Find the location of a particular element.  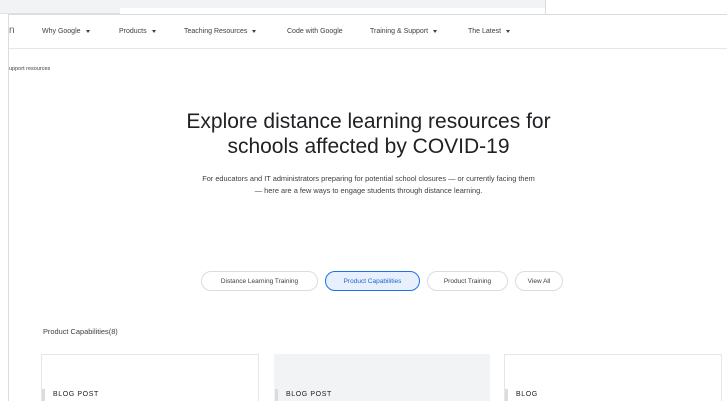

card-tag: BLOG is located at coordinates (527, 394).